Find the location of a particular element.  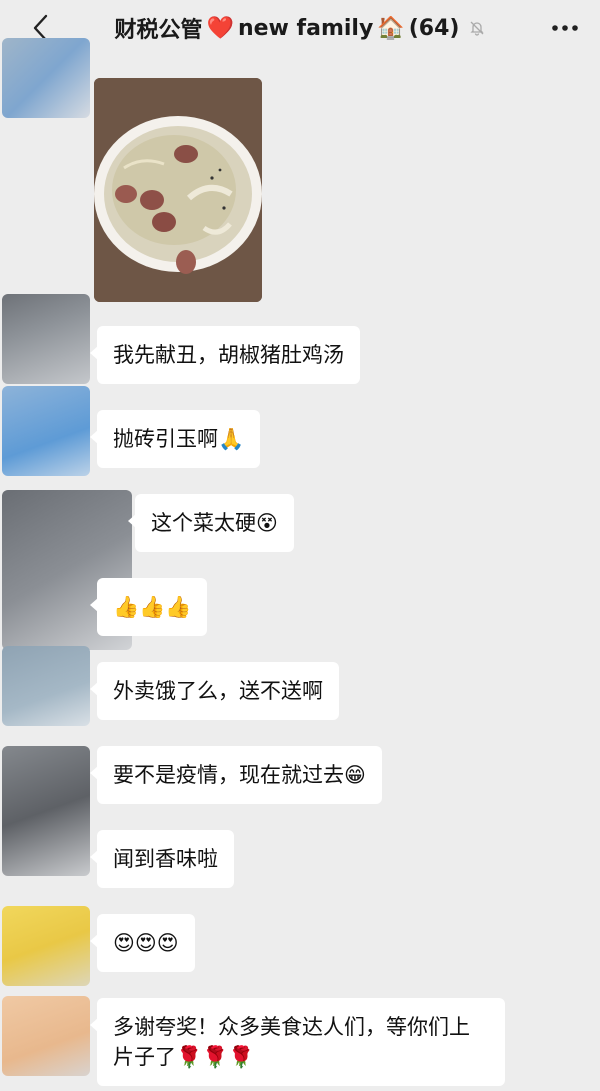

message-bubble: 我先献丑，胡椒猪肚鸡汤 is located at coordinates (225, 355).